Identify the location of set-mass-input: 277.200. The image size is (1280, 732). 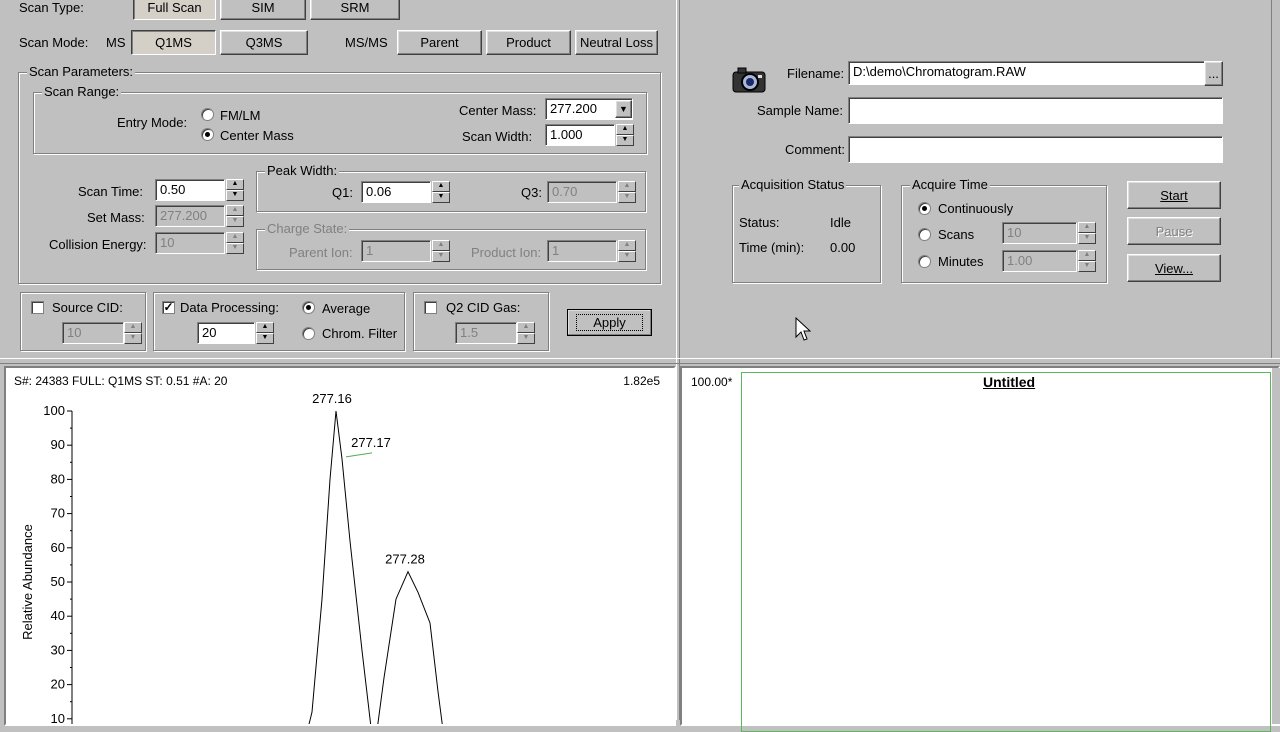
(190, 216).